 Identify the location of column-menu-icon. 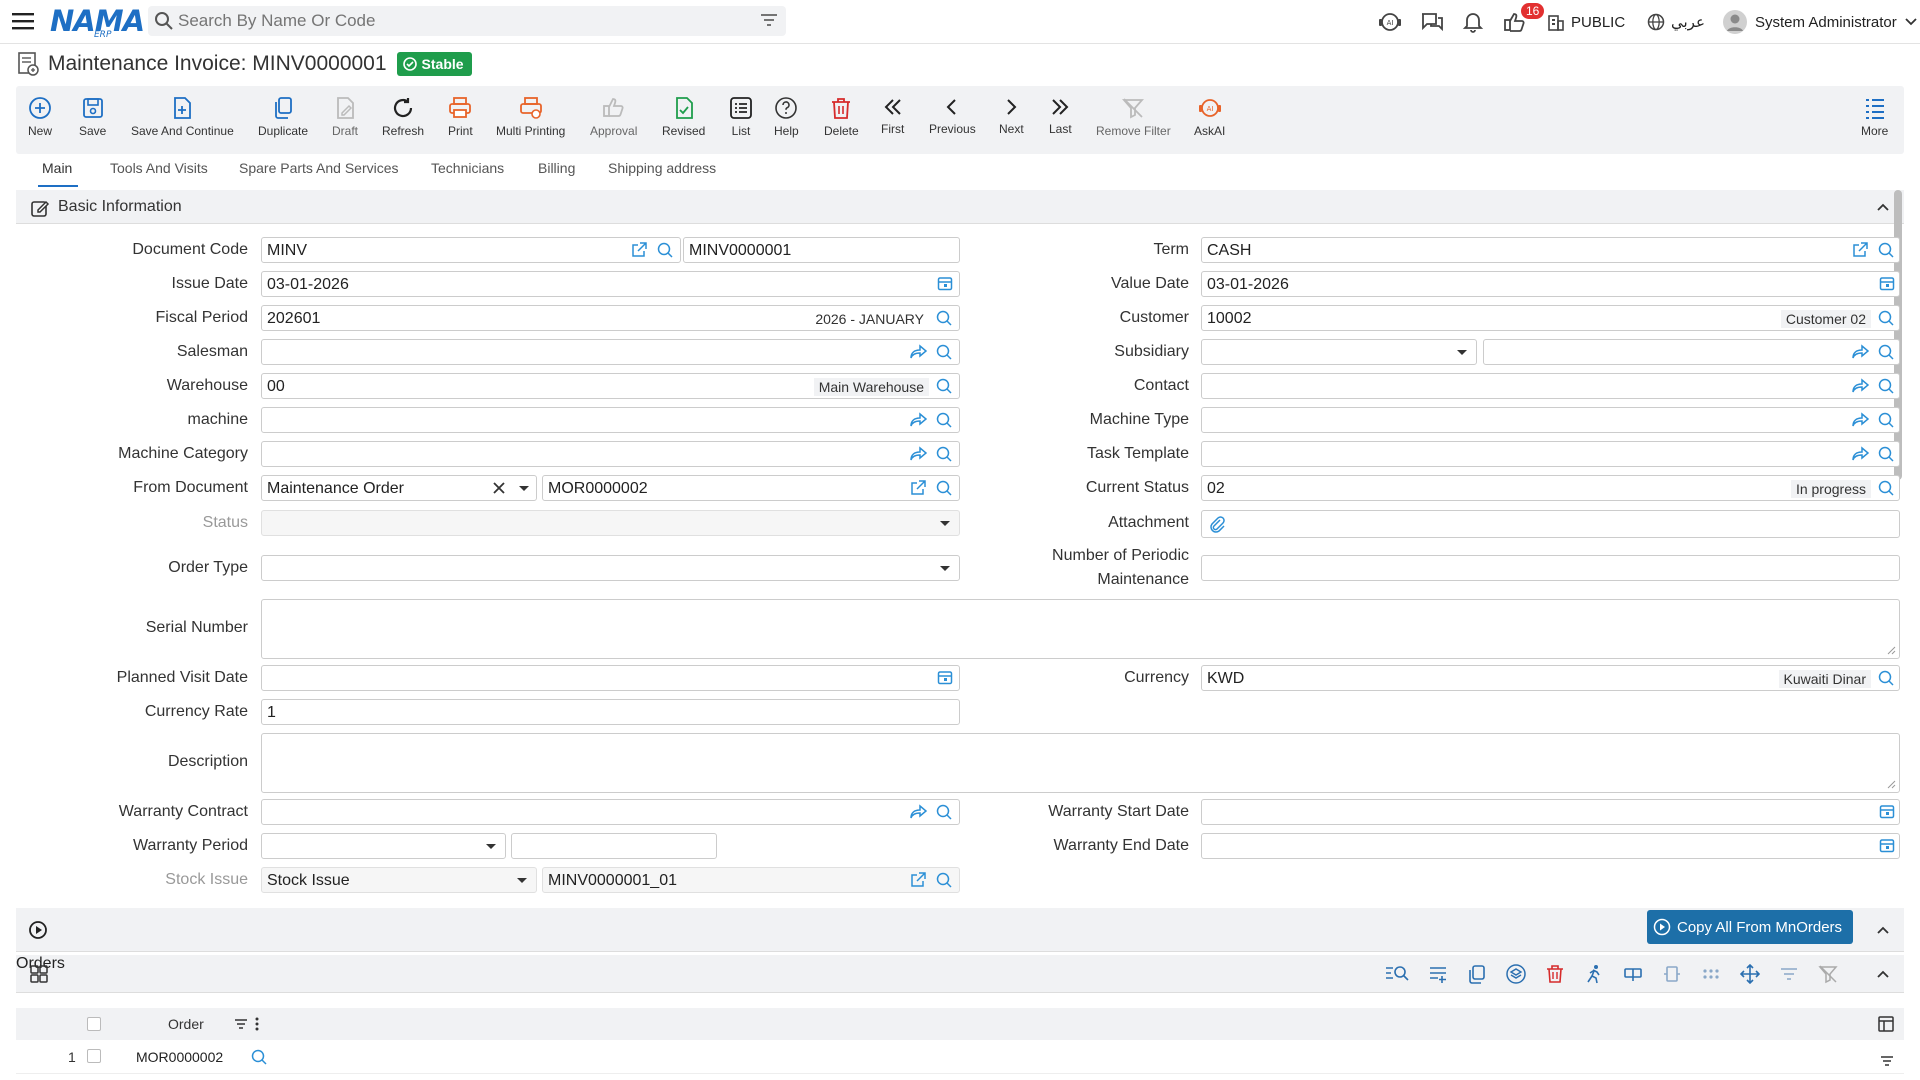
(257, 1024).